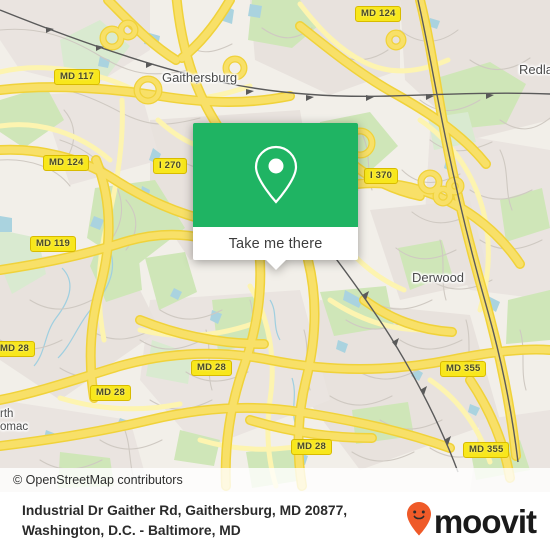 The width and height of the screenshot is (550, 550). I want to click on map-pin-icon, so click(276, 175).